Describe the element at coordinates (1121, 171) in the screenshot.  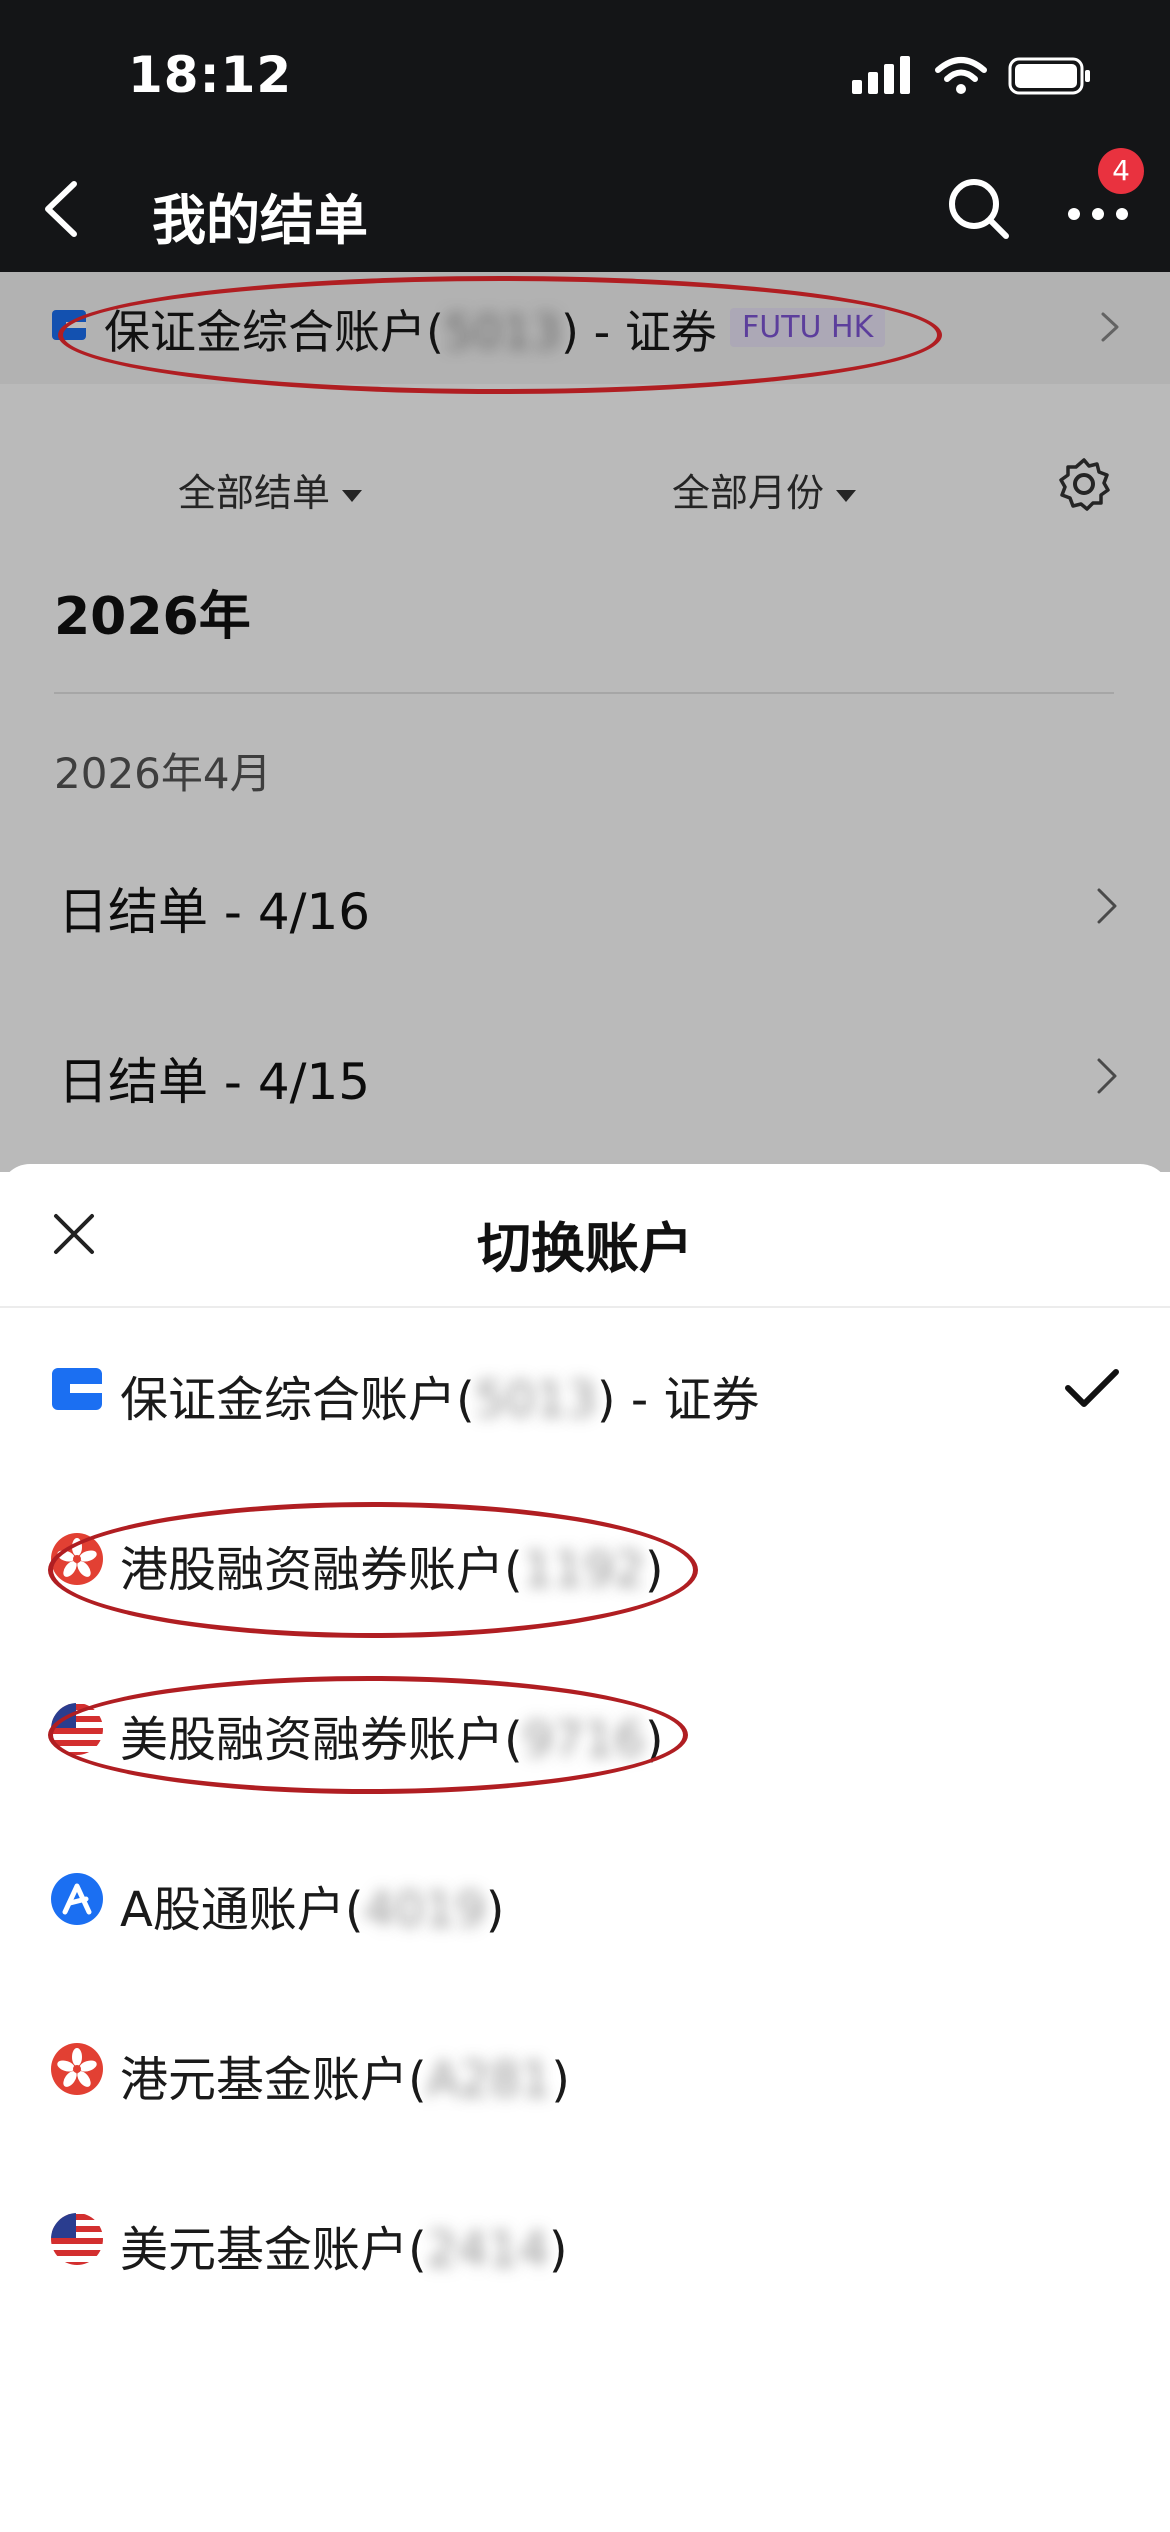
I see `notification-badge: 4` at that location.